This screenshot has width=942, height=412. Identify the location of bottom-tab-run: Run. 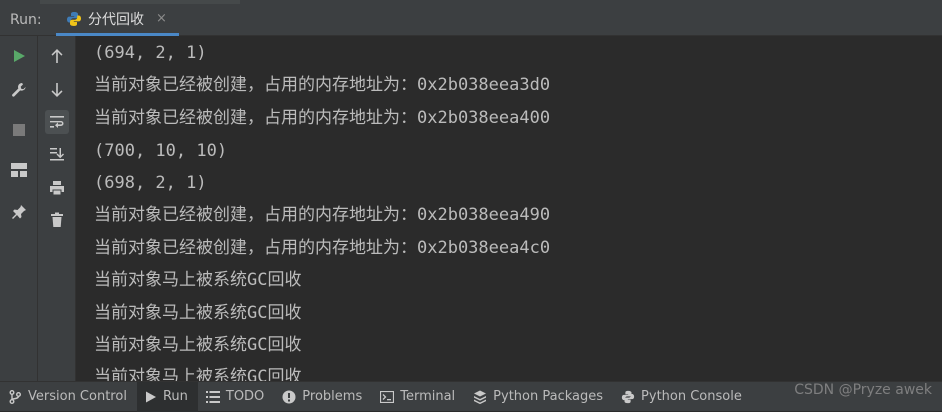
(167, 396).